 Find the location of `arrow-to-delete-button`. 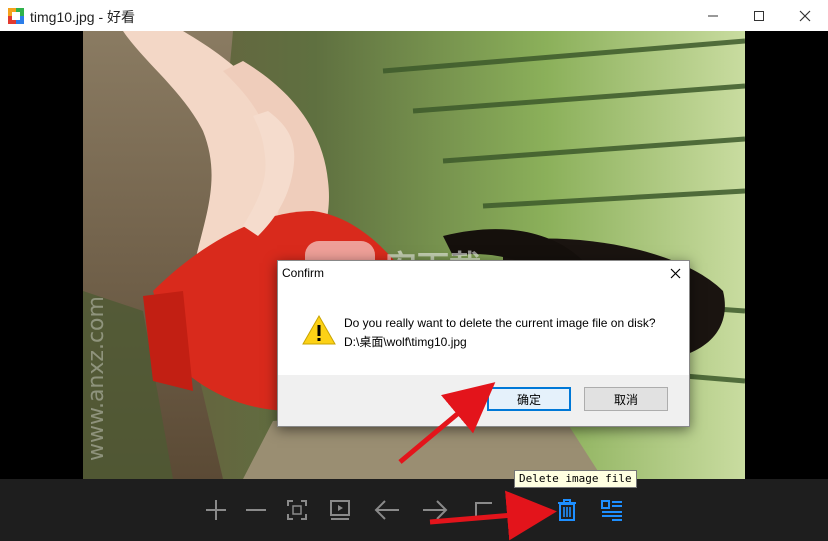

arrow-to-delete-button is located at coordinates (493, 515).